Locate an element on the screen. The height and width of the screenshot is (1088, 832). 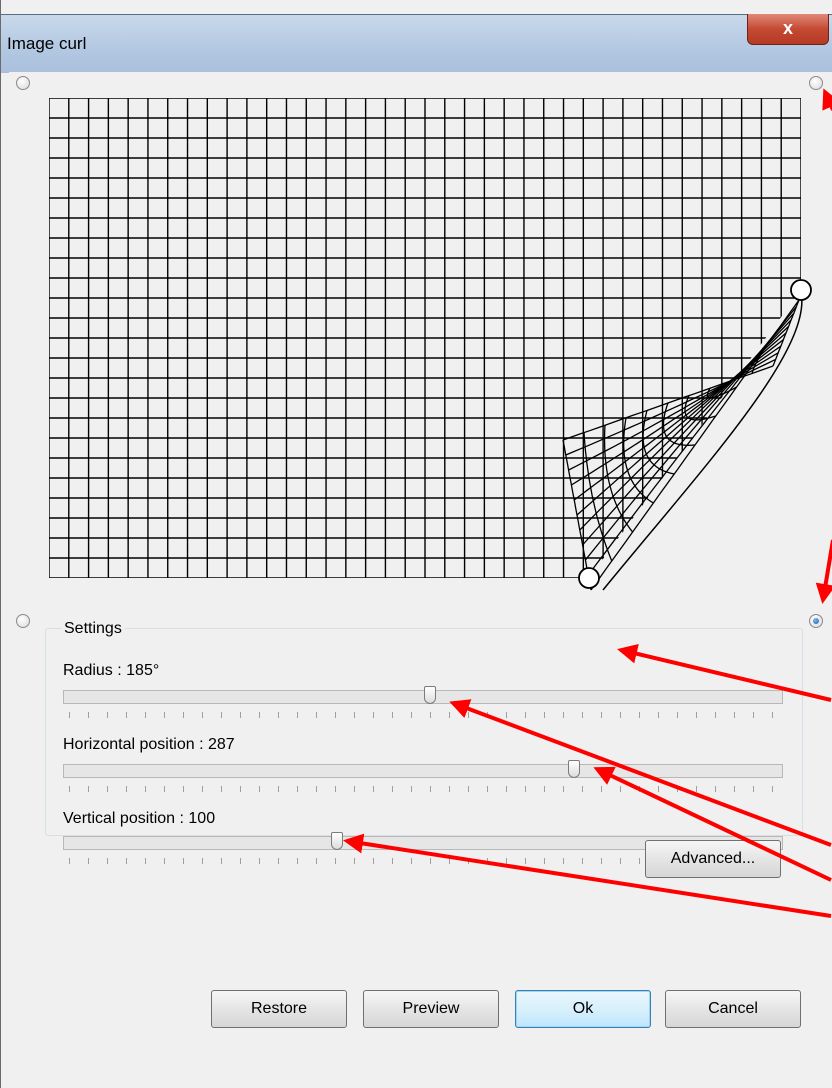
arrow-to-bottom-right-corner is located at coordinates (823, 571).